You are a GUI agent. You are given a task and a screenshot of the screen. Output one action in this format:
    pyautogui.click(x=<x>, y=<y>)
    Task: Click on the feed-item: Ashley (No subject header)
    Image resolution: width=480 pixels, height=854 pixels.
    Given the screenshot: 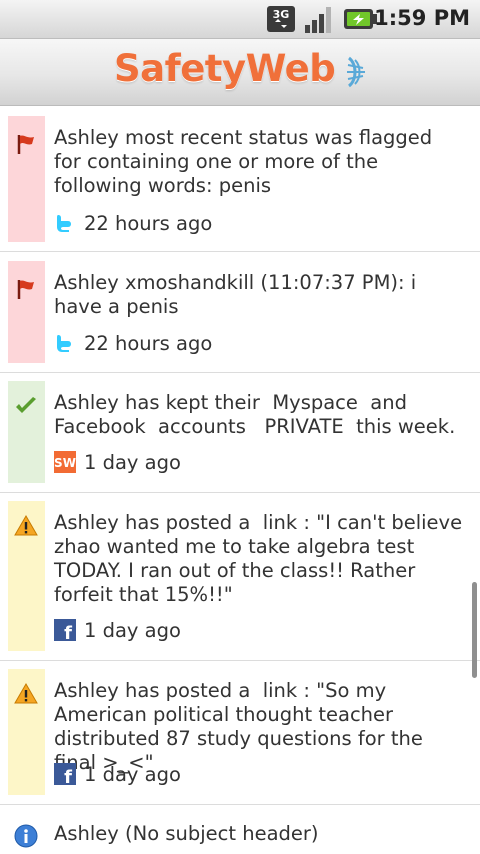 What is the action you would take?
    pyautogui.click(x=240, y=829)
    